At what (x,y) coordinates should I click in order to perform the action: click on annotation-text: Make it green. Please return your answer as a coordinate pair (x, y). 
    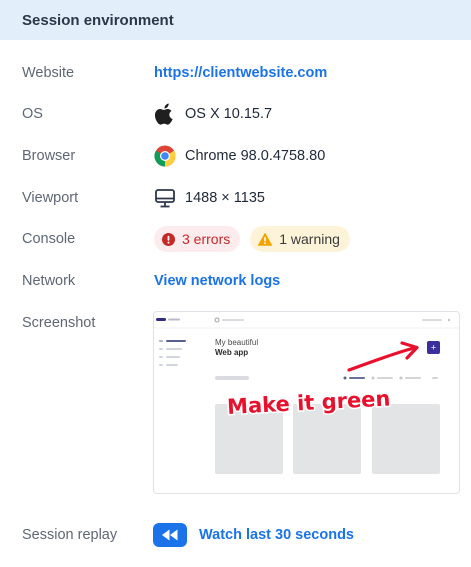
    Looking at the image, I should click on (309, 402).